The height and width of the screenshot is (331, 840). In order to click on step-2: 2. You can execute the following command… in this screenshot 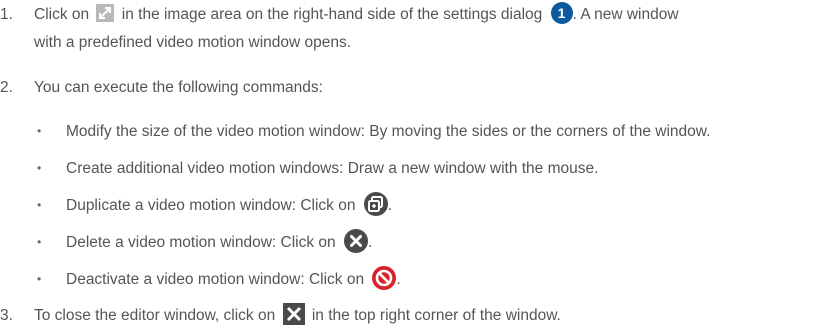, I will do `click(161, 87)`.